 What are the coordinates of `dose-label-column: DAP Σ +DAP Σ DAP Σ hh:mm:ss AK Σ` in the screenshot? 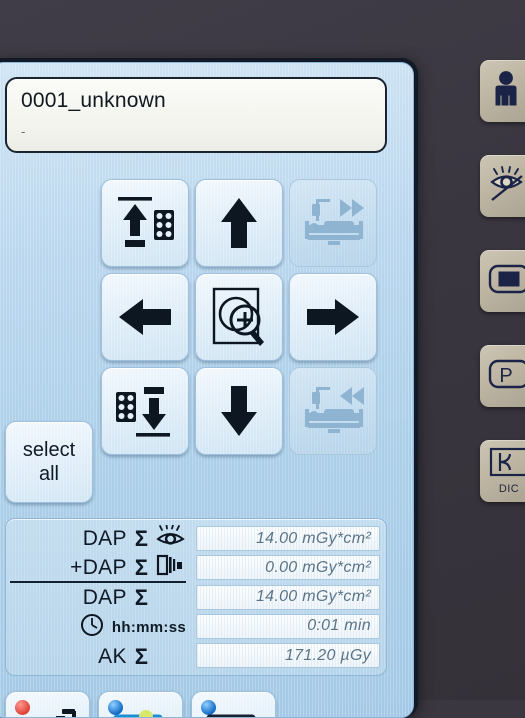 It's located at (100, 597).